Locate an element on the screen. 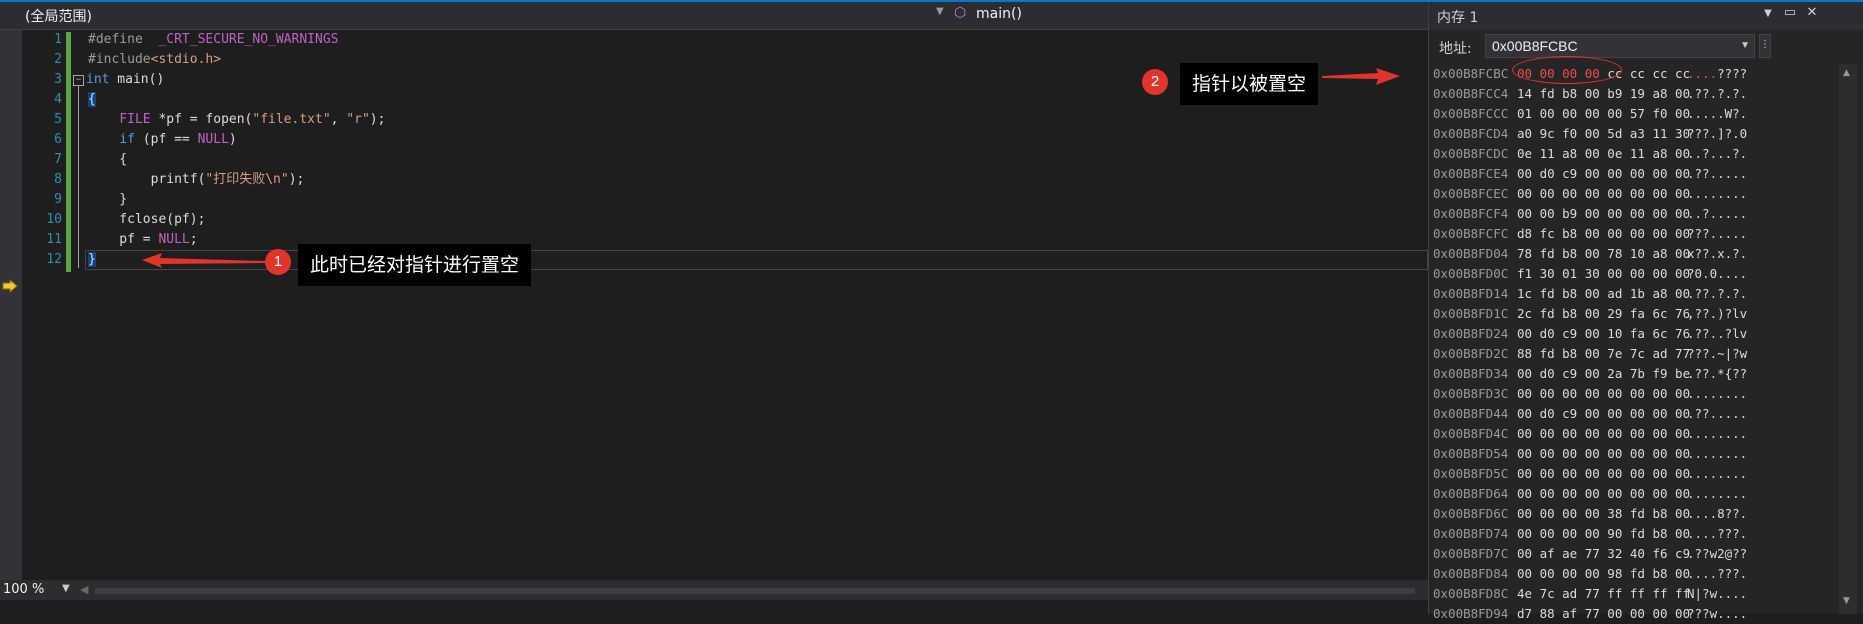 The image size is (1863, 624). memory-bytes: a0 9c f0 00 5d a3 11 30 is located at coordinates (1603, 134).